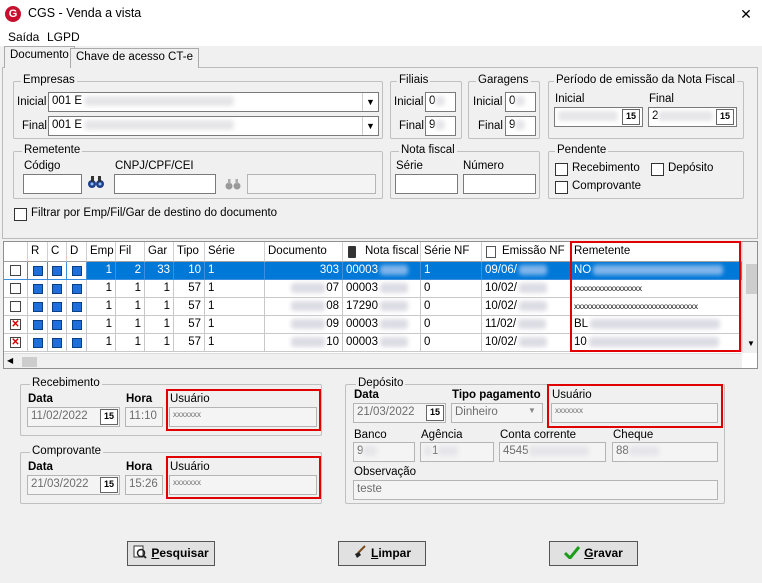 The image size is (762, 583). I want to click on filial-final-input: 9, so click(440, 126).